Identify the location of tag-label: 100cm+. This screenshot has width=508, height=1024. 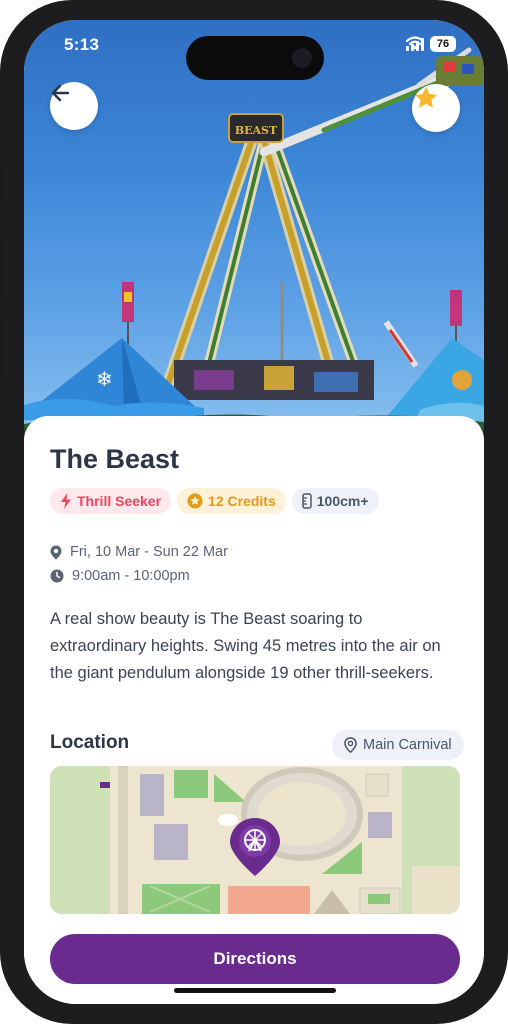
(342, 501).